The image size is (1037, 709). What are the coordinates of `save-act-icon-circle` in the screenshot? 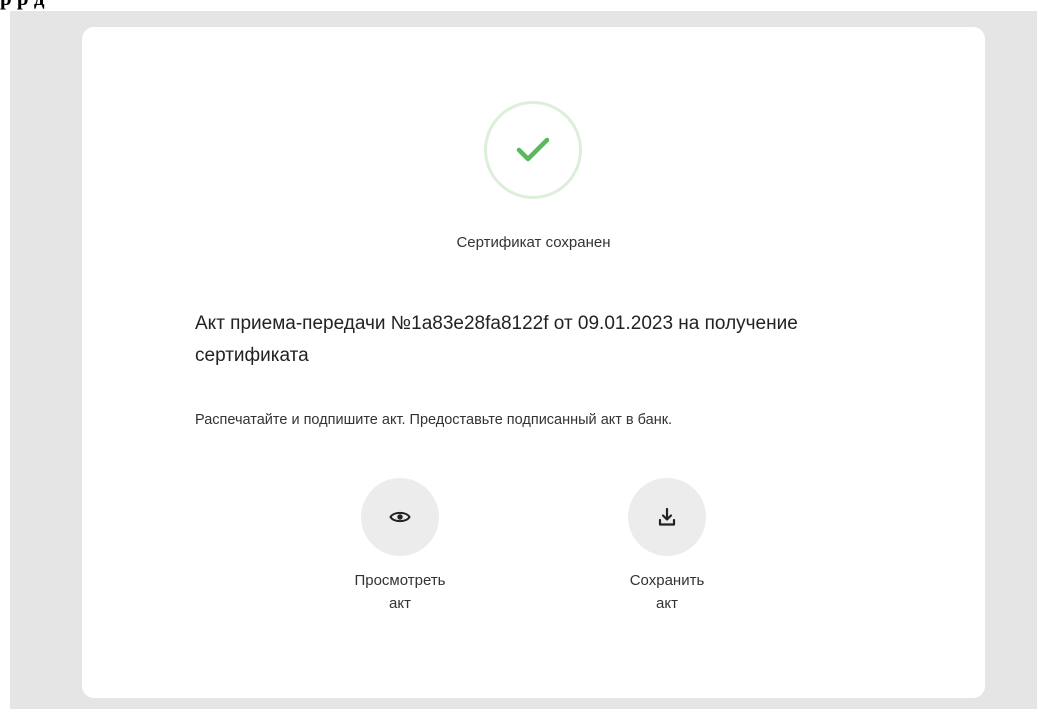 It's located at (667, 517).